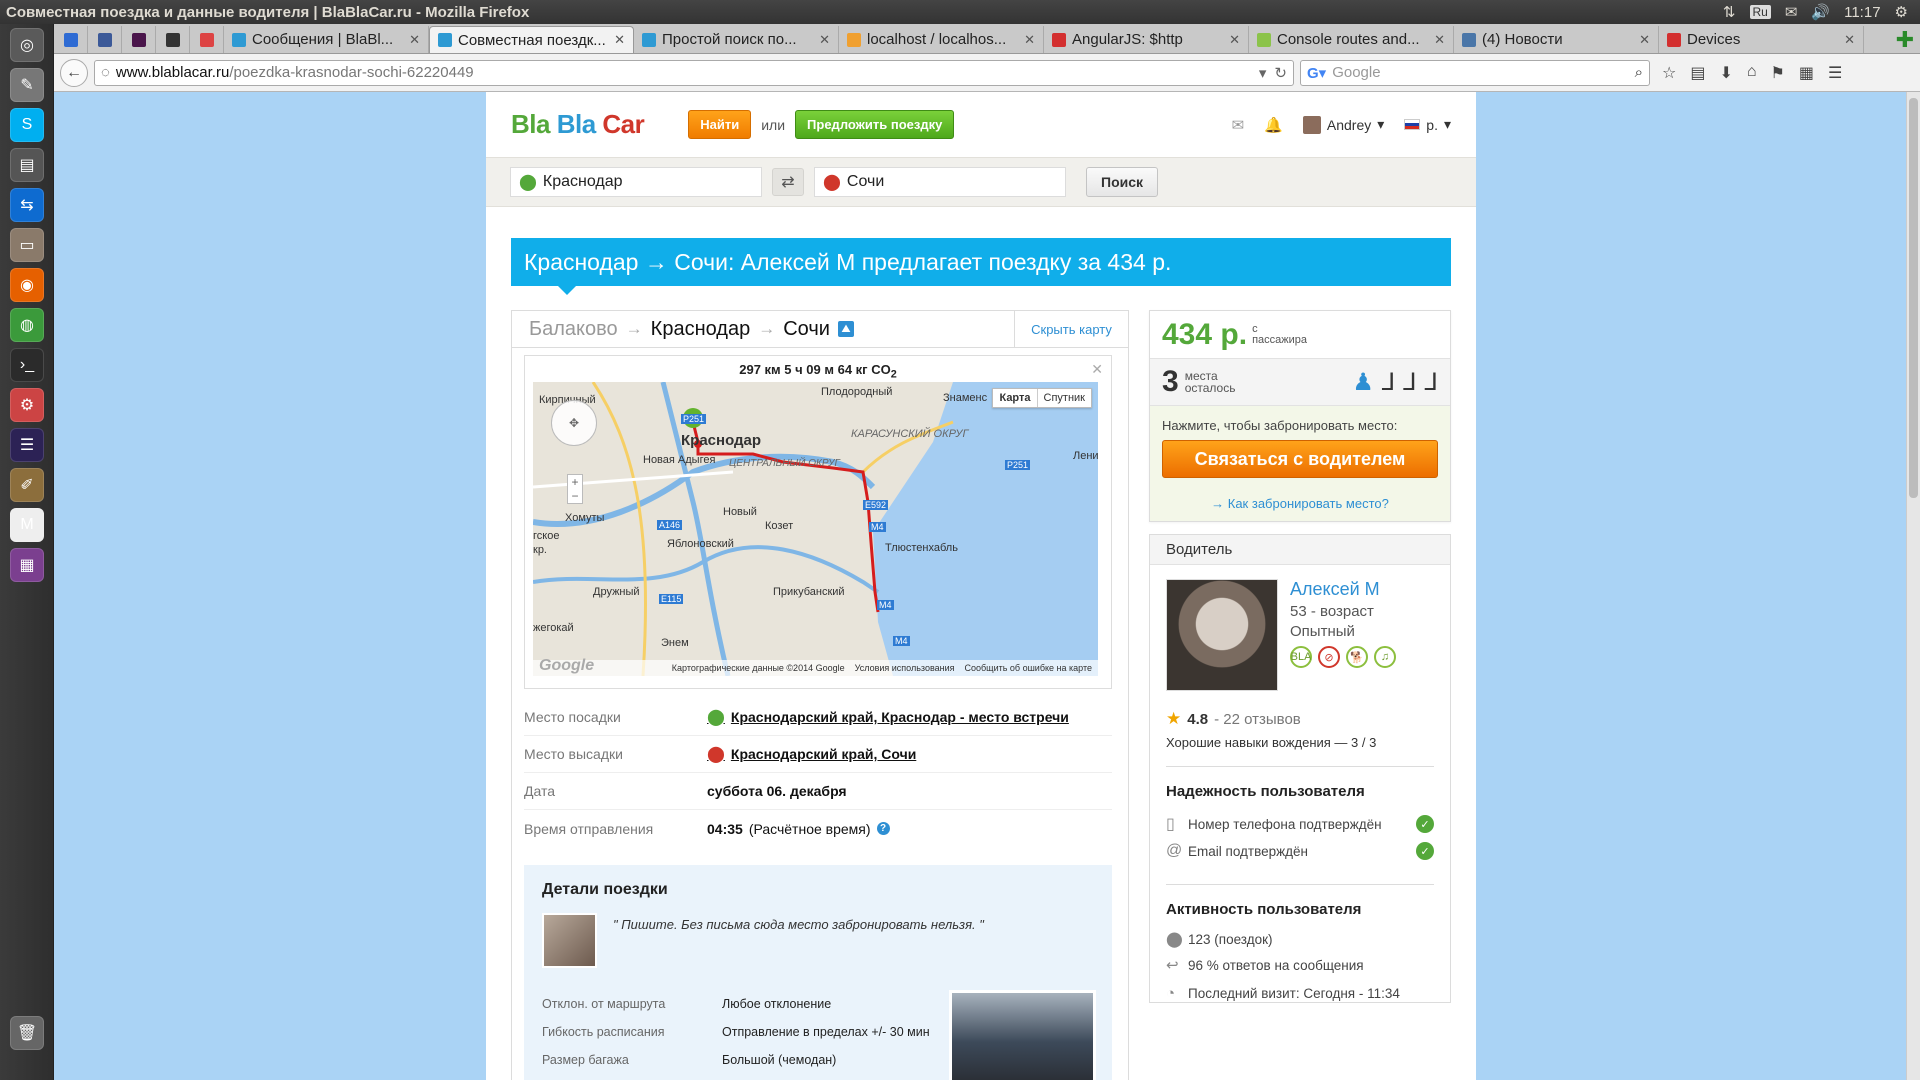 The width and height of the screenshot is (1920, 1080). What do you see at coordinates (540, 550) in the screenshot?
I see `map-label: кр.` at bounding box center [540, 550].